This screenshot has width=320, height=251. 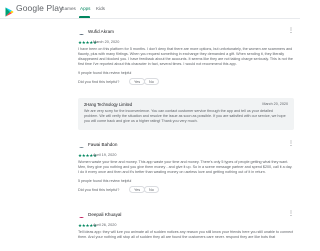 What do you see at coordinates (84, 17) in the screenshot?
I see `active-tab-indicator` at bounding box center [84, 17].